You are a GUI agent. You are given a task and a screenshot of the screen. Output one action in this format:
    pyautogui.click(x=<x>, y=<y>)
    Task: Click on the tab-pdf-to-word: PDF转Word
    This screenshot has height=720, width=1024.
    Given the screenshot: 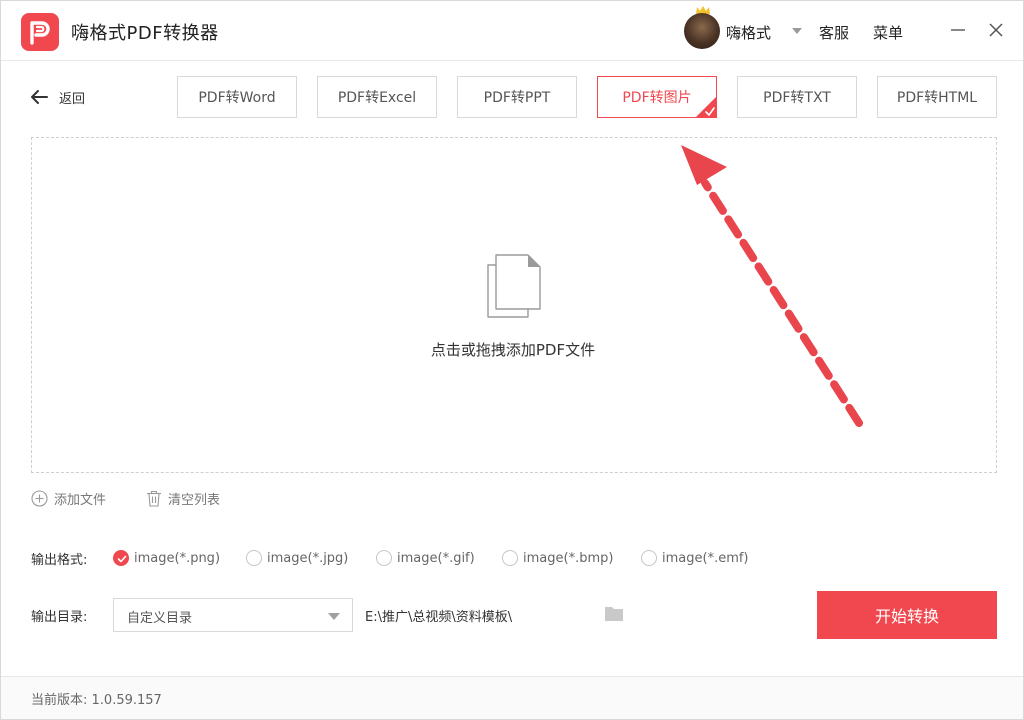 What is the action you would take?
    pyautogui.click(x=237, y=97)
    